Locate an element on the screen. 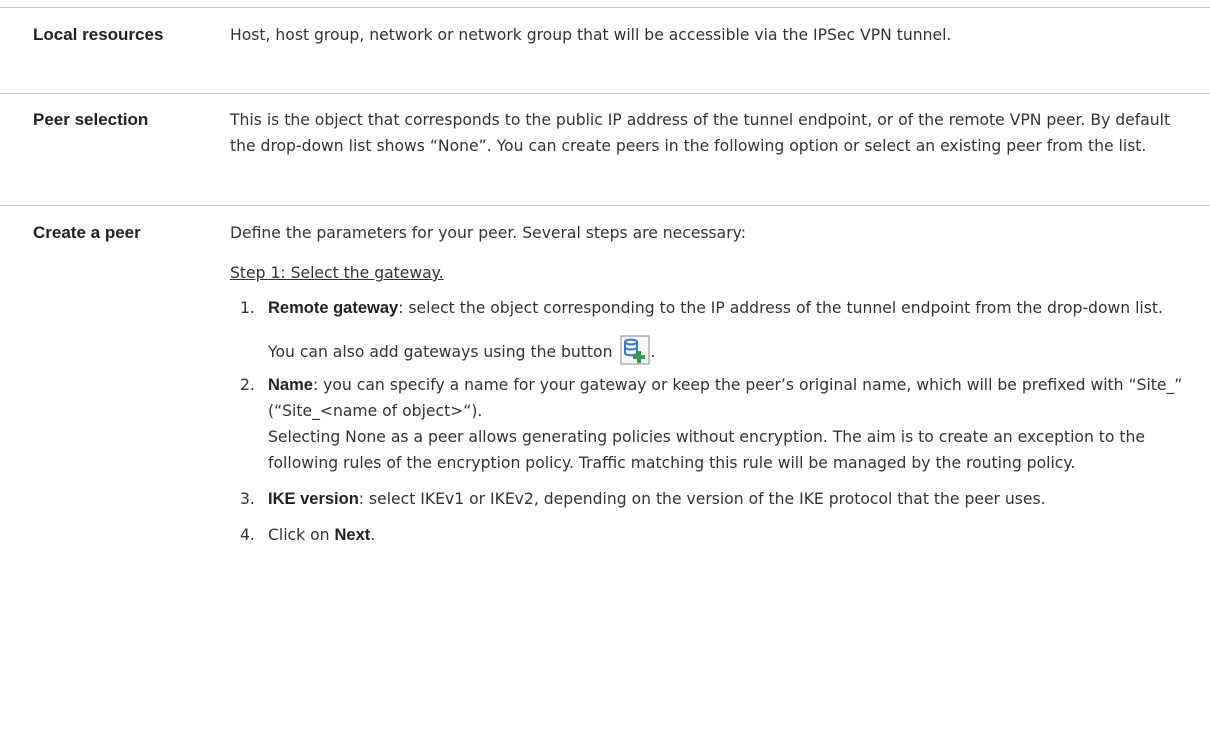 Image resolution: width=1210 pixels, height=751 pixels. add-gateway-icon is located at coordinates (635, 350).